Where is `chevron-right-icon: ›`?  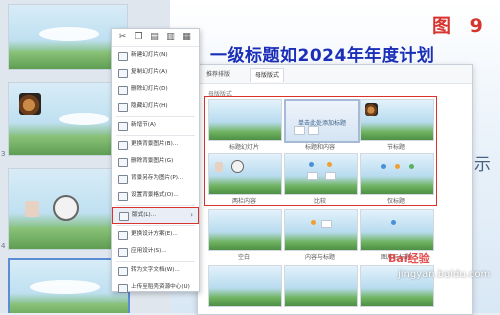
chevron-right-icon: › is located at coordinates (191, 215).